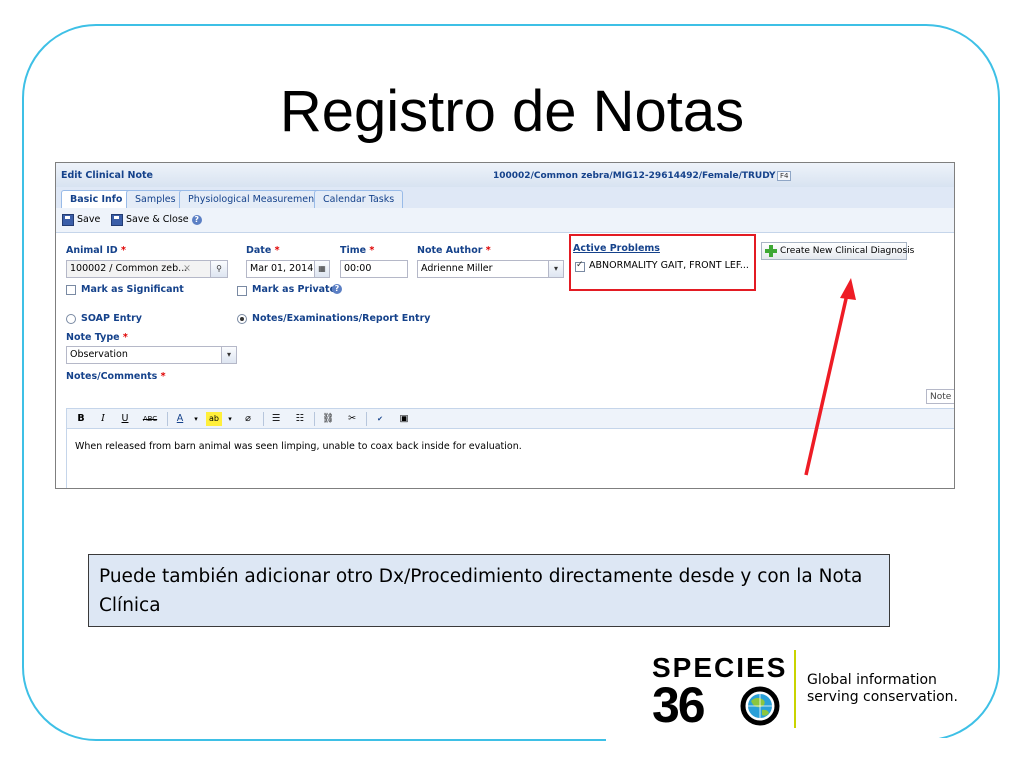 The height and width of the screenshot is (768, 1024). I want to click on highlight-dropdown-icon: ▾, so click(230, 419).